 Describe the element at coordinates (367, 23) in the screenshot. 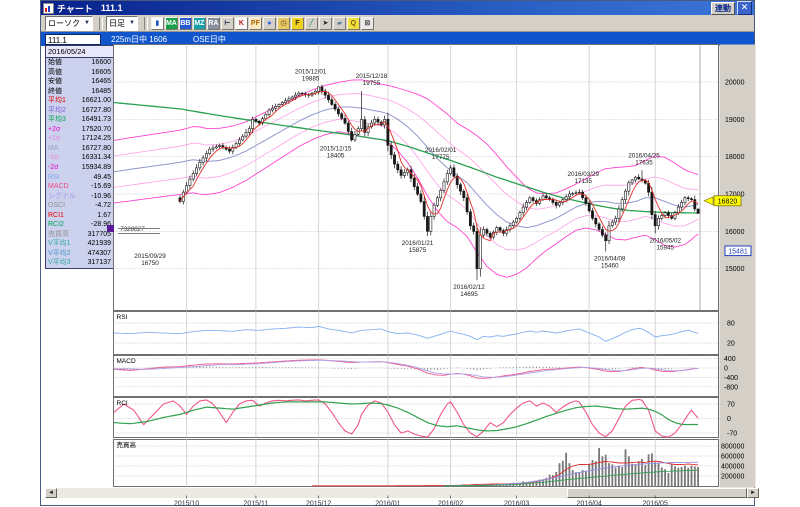

I see `image-clear-icon: ⊠` at that location.